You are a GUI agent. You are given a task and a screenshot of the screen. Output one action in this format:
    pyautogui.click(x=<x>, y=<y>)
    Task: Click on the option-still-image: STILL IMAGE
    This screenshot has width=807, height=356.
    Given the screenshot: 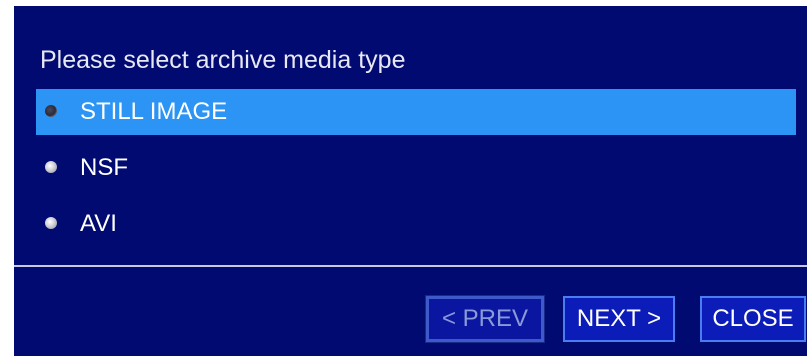 What is the action you would take?
    pyautogui.click(x=416, y=112)
    